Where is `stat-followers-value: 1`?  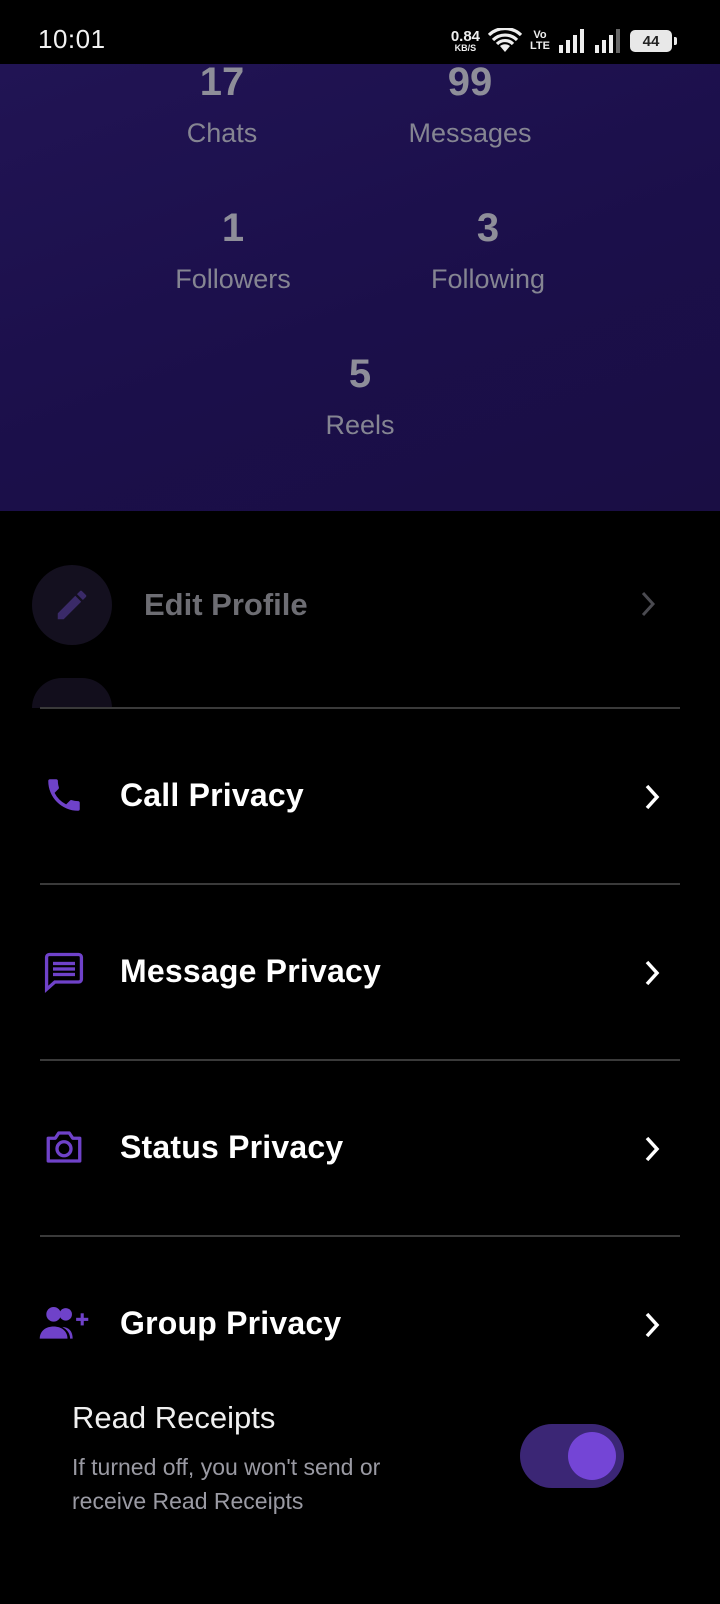 stat-followers-value: 1 is located at coordinates (233, 228).